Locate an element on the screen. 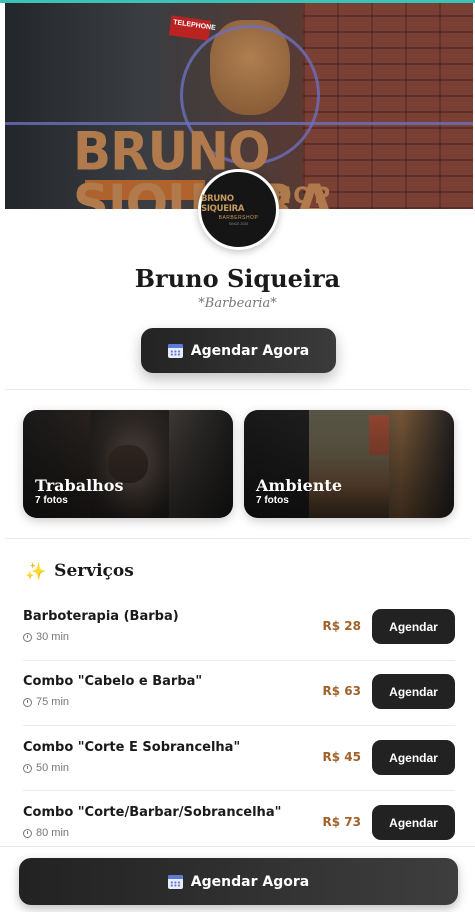 The height and width of the screenshot is (912, 475). logo-line-1: BRUNO SIQUEIRA is located at coordinates (223, 203).